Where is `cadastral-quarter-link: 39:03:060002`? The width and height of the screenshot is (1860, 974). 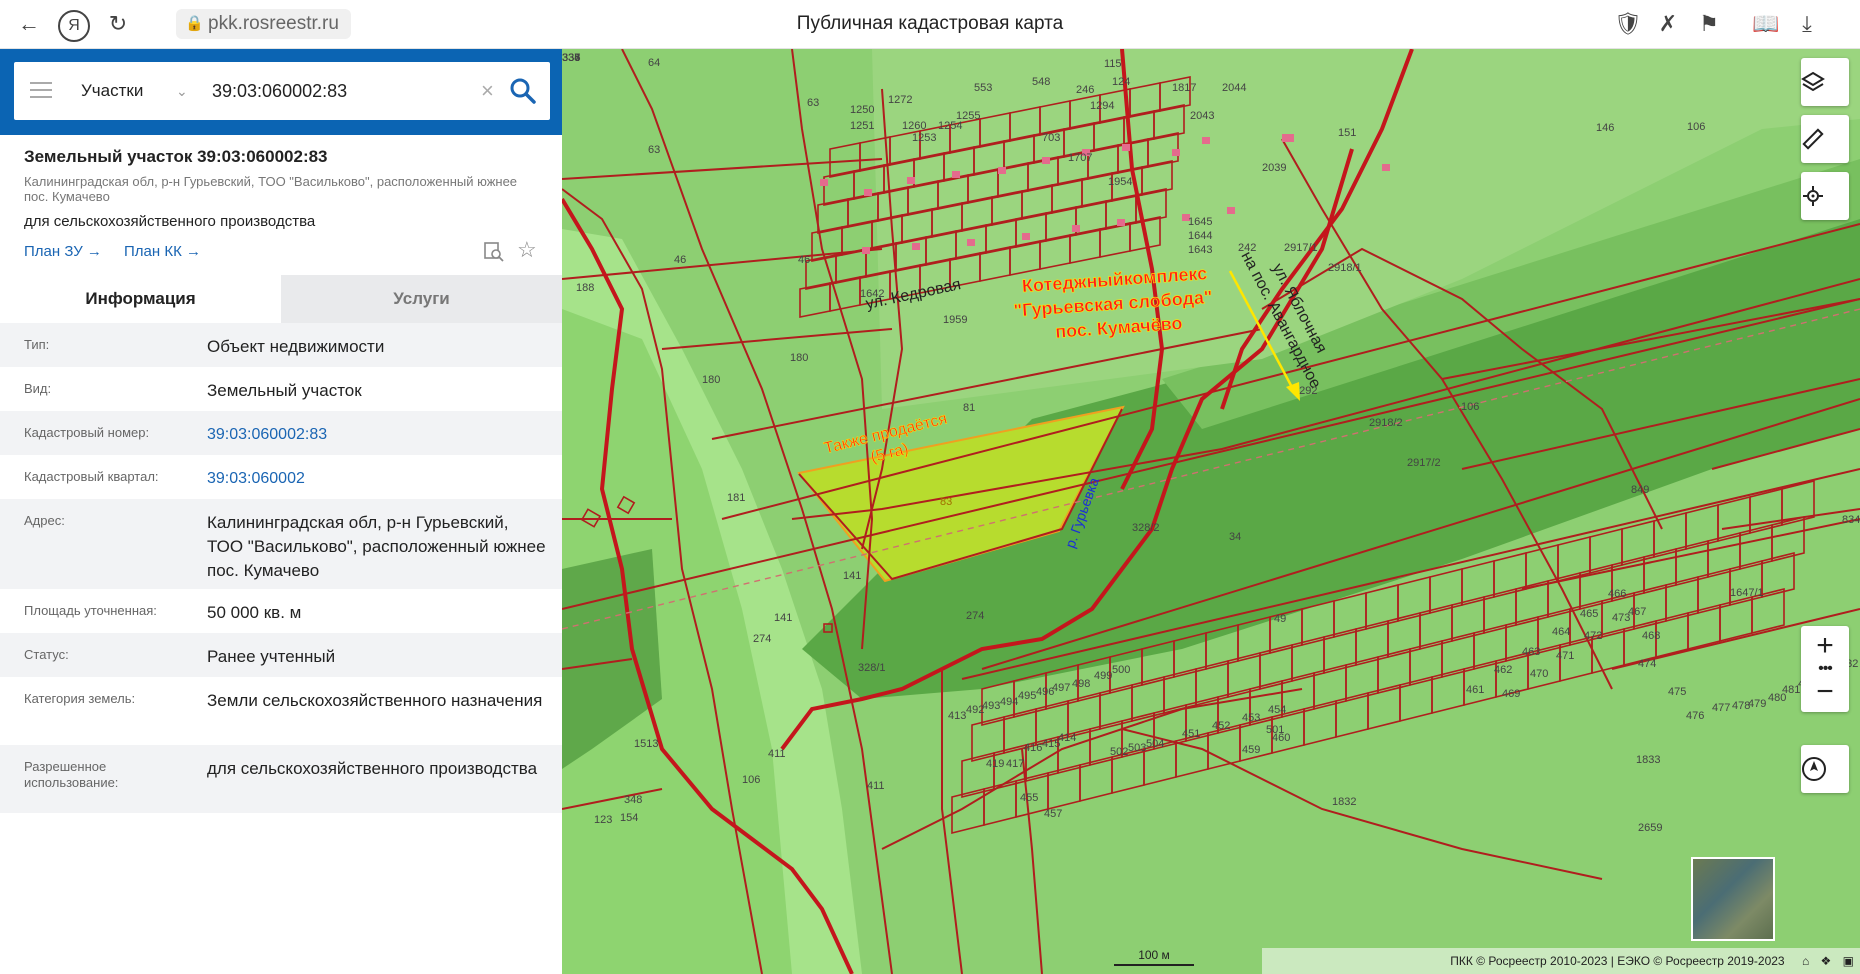
cadastral-quarter-link: 39:03:060002 is located at coordinates (377, 479).